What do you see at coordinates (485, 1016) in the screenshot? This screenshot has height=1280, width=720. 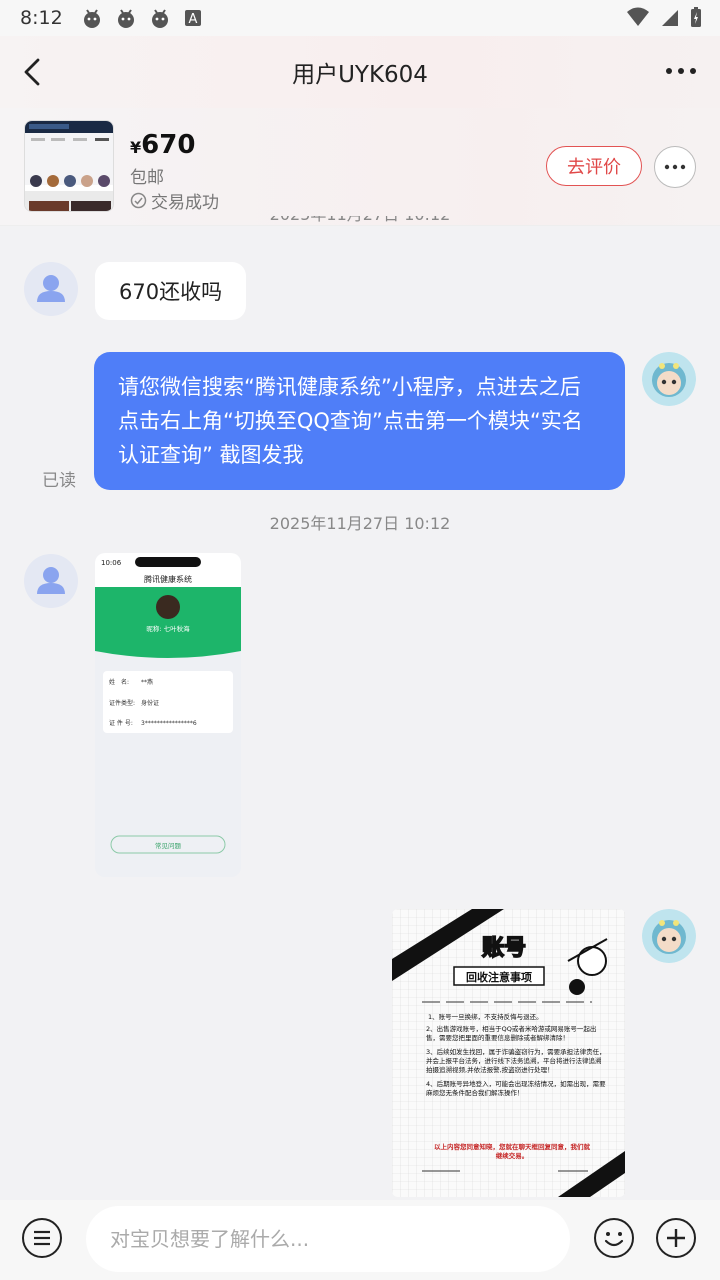 I see `notice-rule-1: 1、账号一旦换绑，不支持反悔与退还。` at bounding box center [485, 1016].